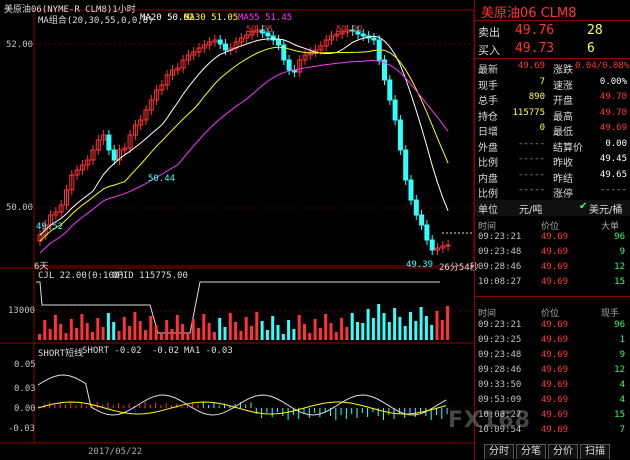 The width and height of the screenshot is (630, 460). What do you see at coordinates (488, 163) in the screenshot?
I see `stat-key: 比例` at bounding box center [488, 163].